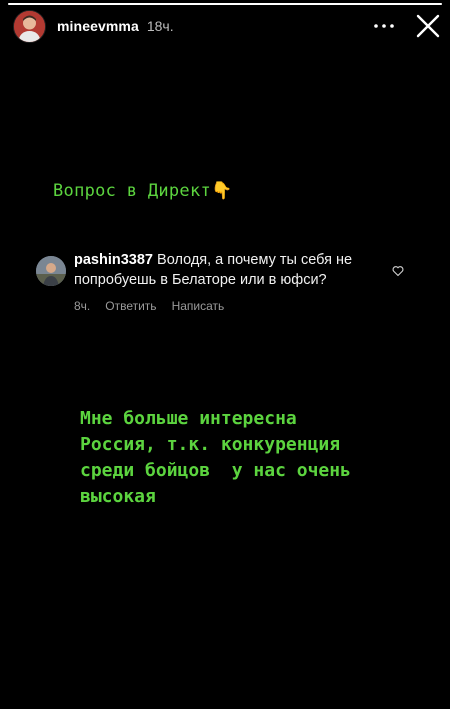 The width and height of the screenshot is (450, 709). Describe the element at coordinates (225, 26) in the screenshot. I see `story-header: mineevmma 18ч.` at that location.